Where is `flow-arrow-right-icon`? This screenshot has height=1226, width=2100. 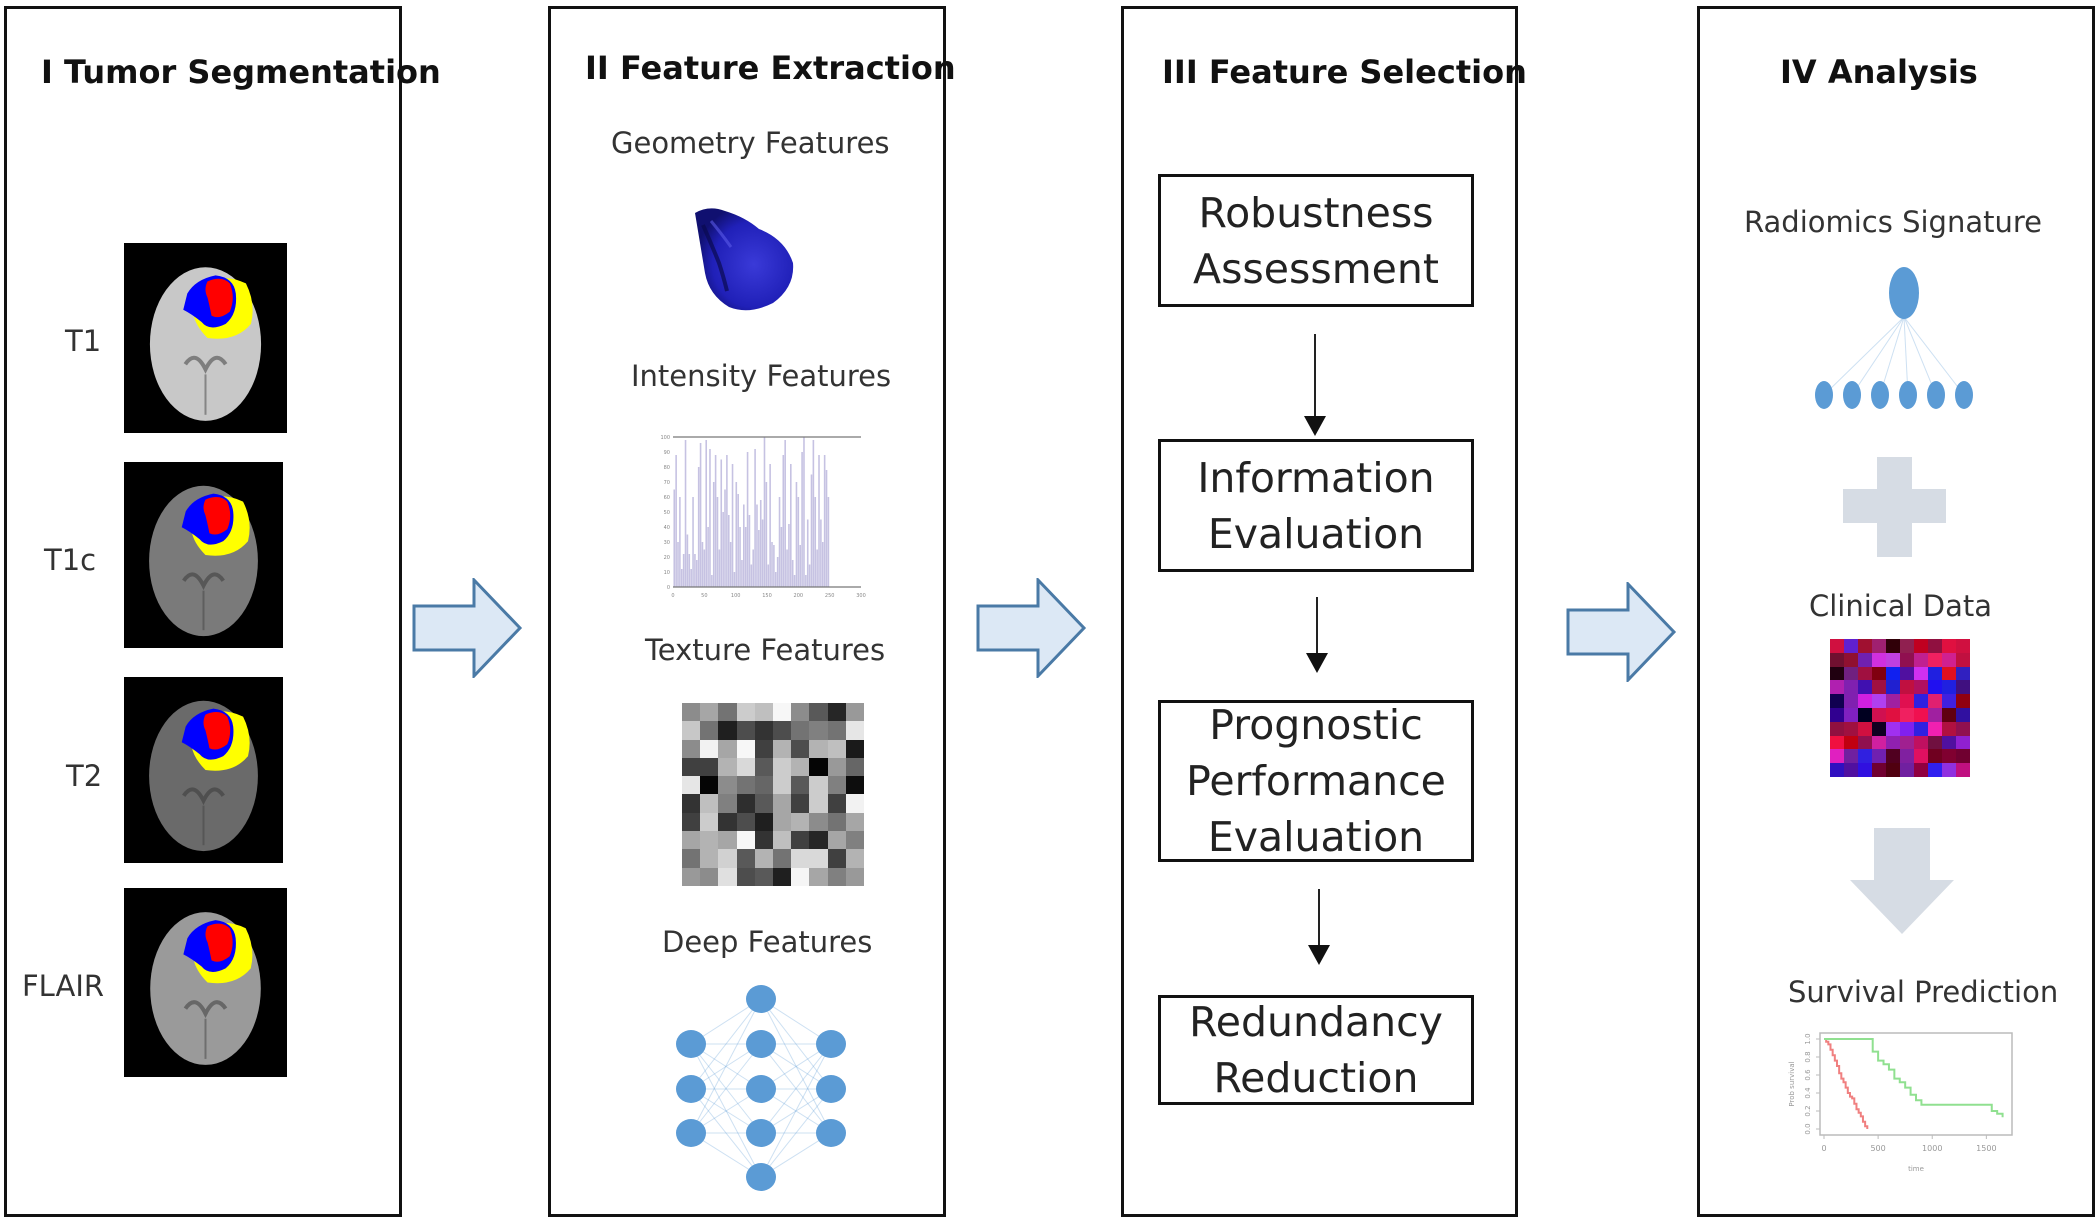 flow-arrow-right-icon is located at coordinates (1621, 632).